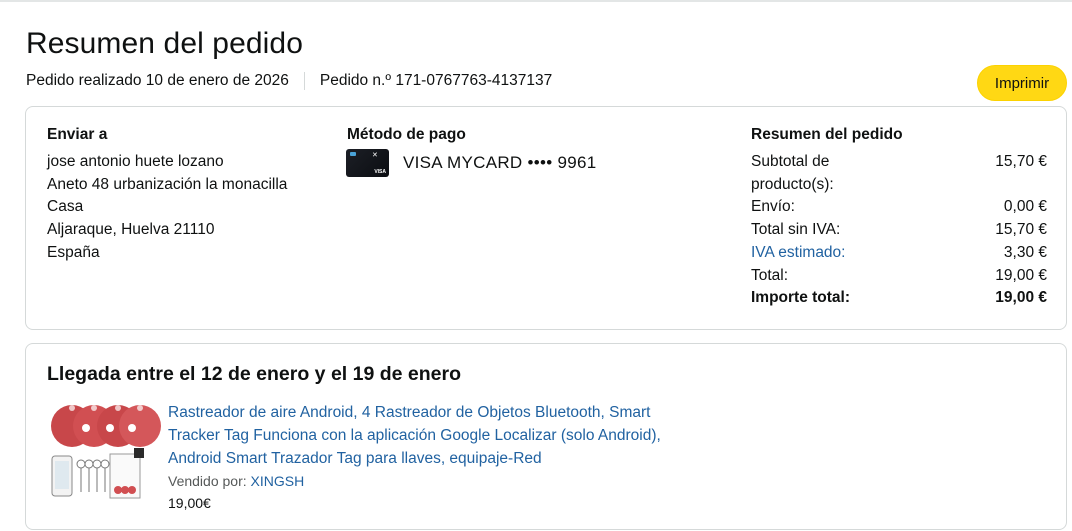 The width and height of the screenshot is (1072, 531). Describe the element at coordinates (899, 253) in the screenshot. I see `summary-row-tax: IVA estimado: 3,30 €` at that location.